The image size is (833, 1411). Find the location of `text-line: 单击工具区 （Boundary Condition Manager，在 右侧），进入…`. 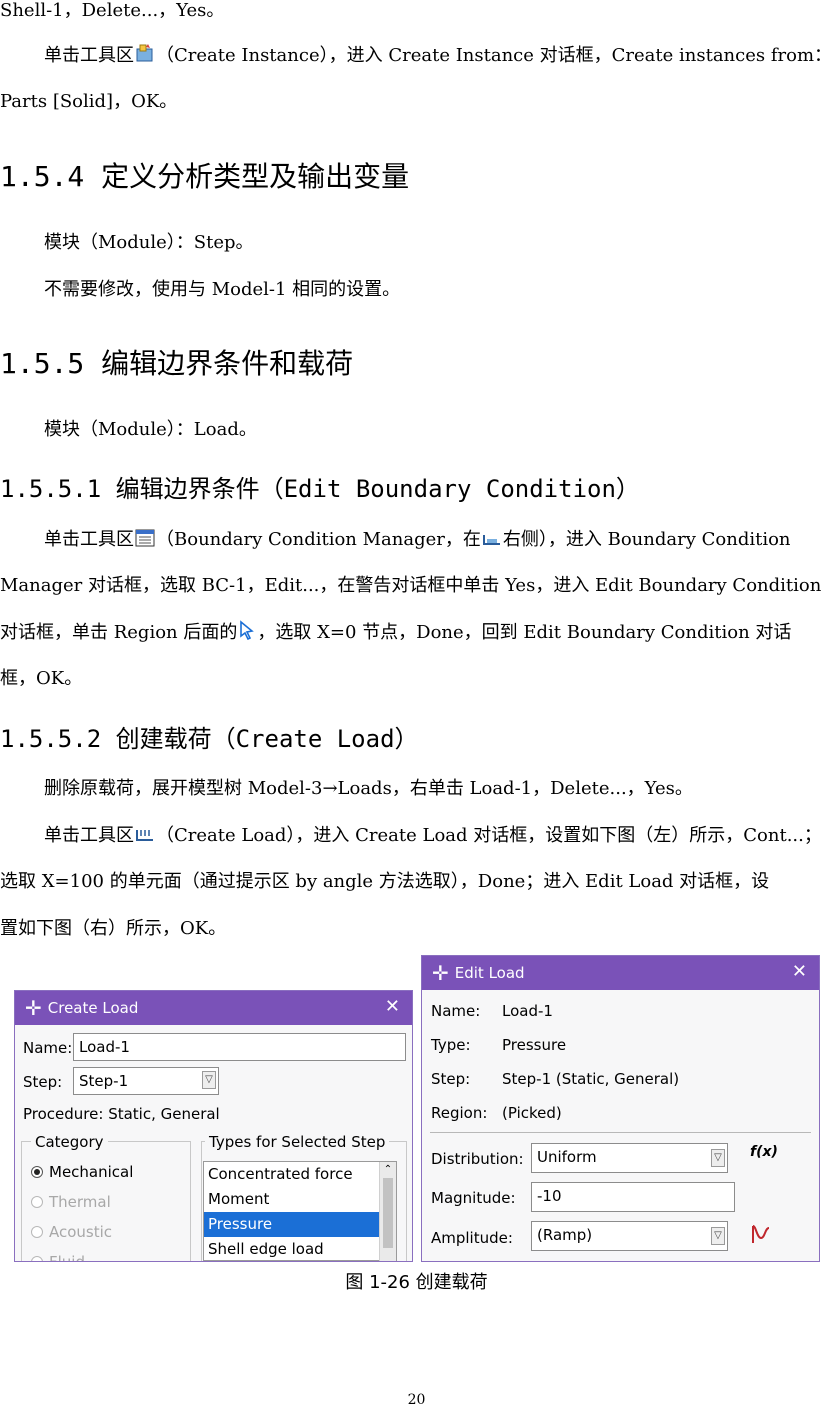

text-line: 单击工具区 （Boundary Condition Manager，在 右侧），进入… is located at coordinates (416, 540).